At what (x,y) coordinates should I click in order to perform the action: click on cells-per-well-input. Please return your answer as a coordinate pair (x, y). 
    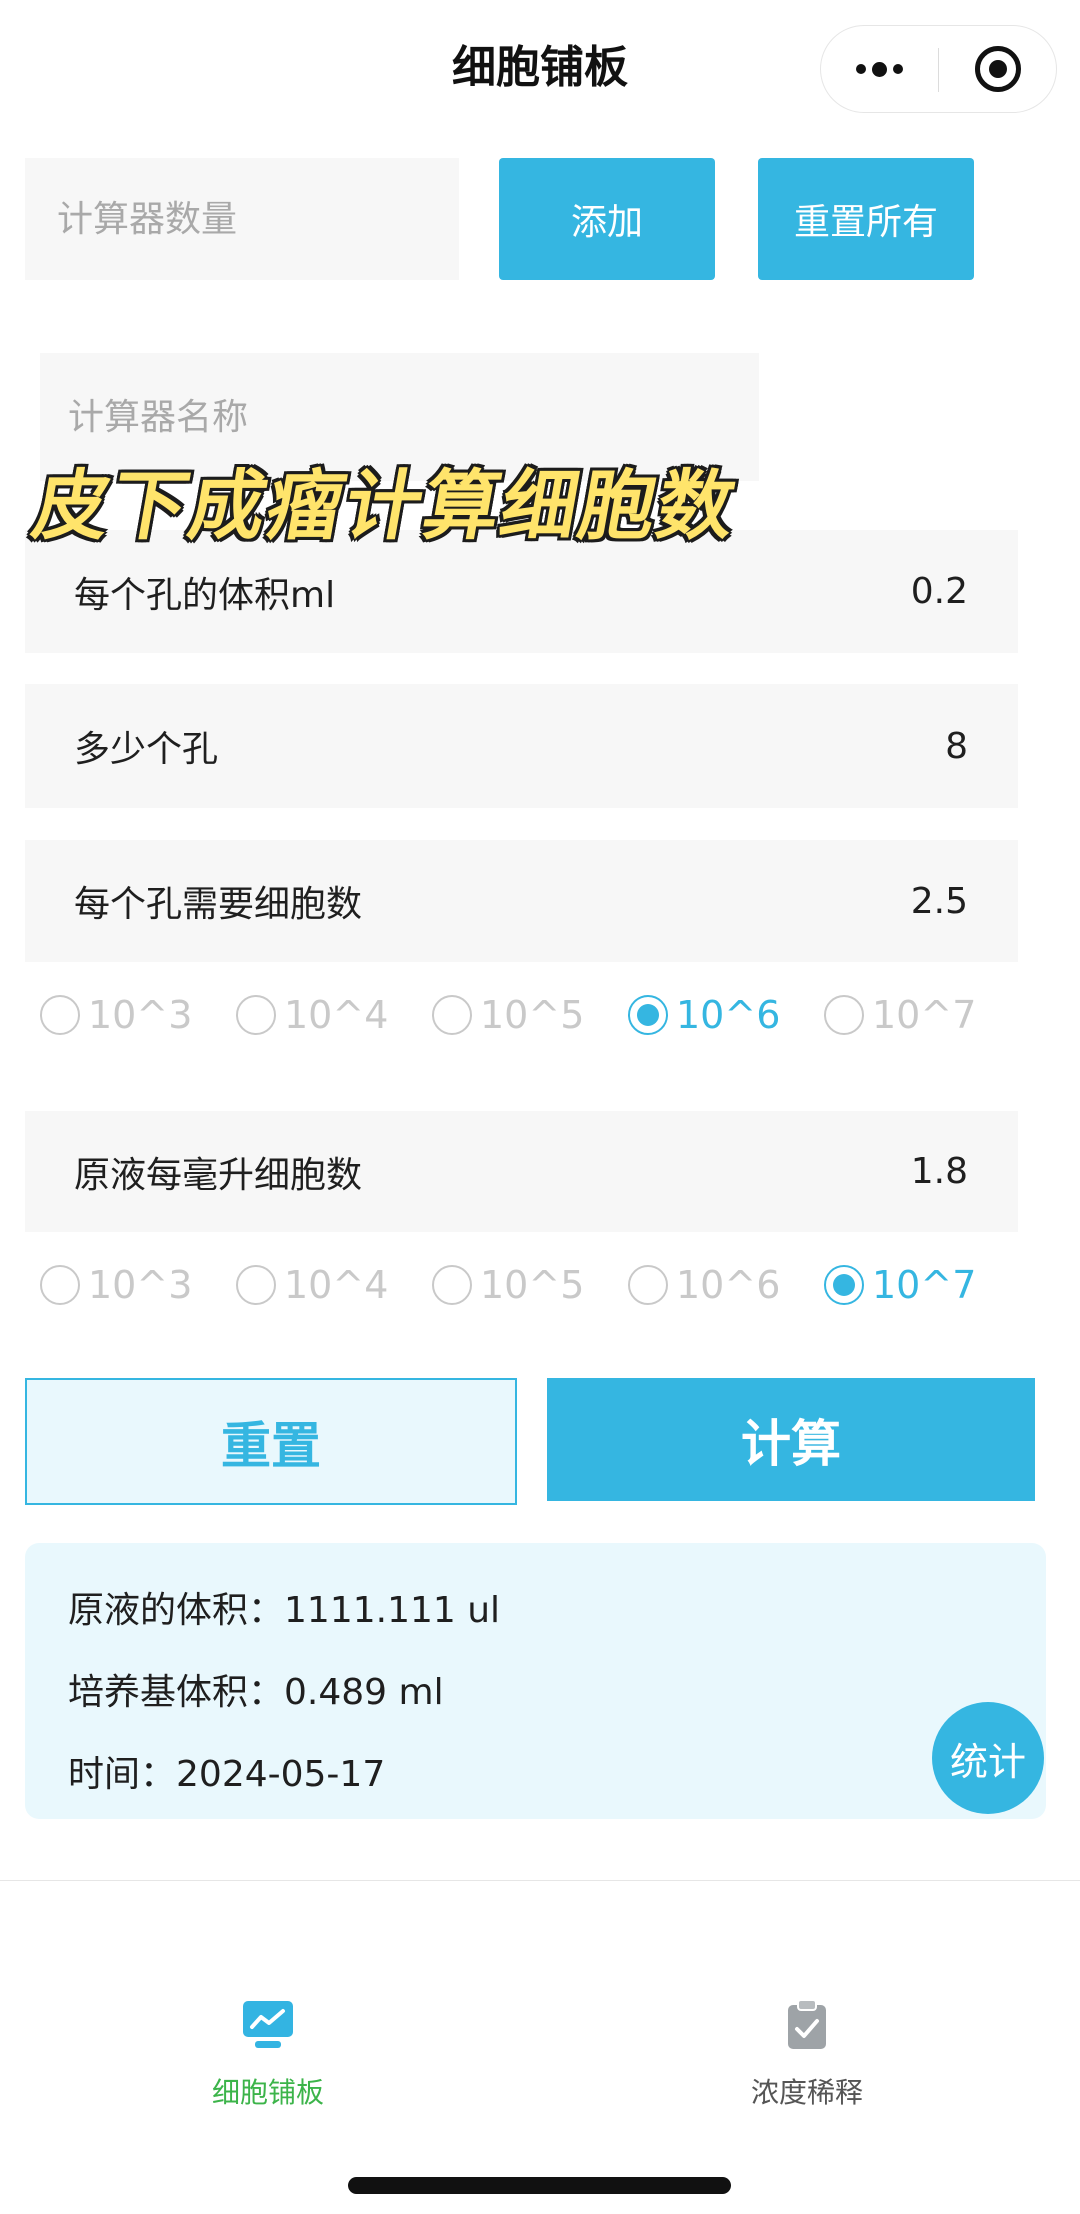
    Looking at the image, I should click on (848, 901).